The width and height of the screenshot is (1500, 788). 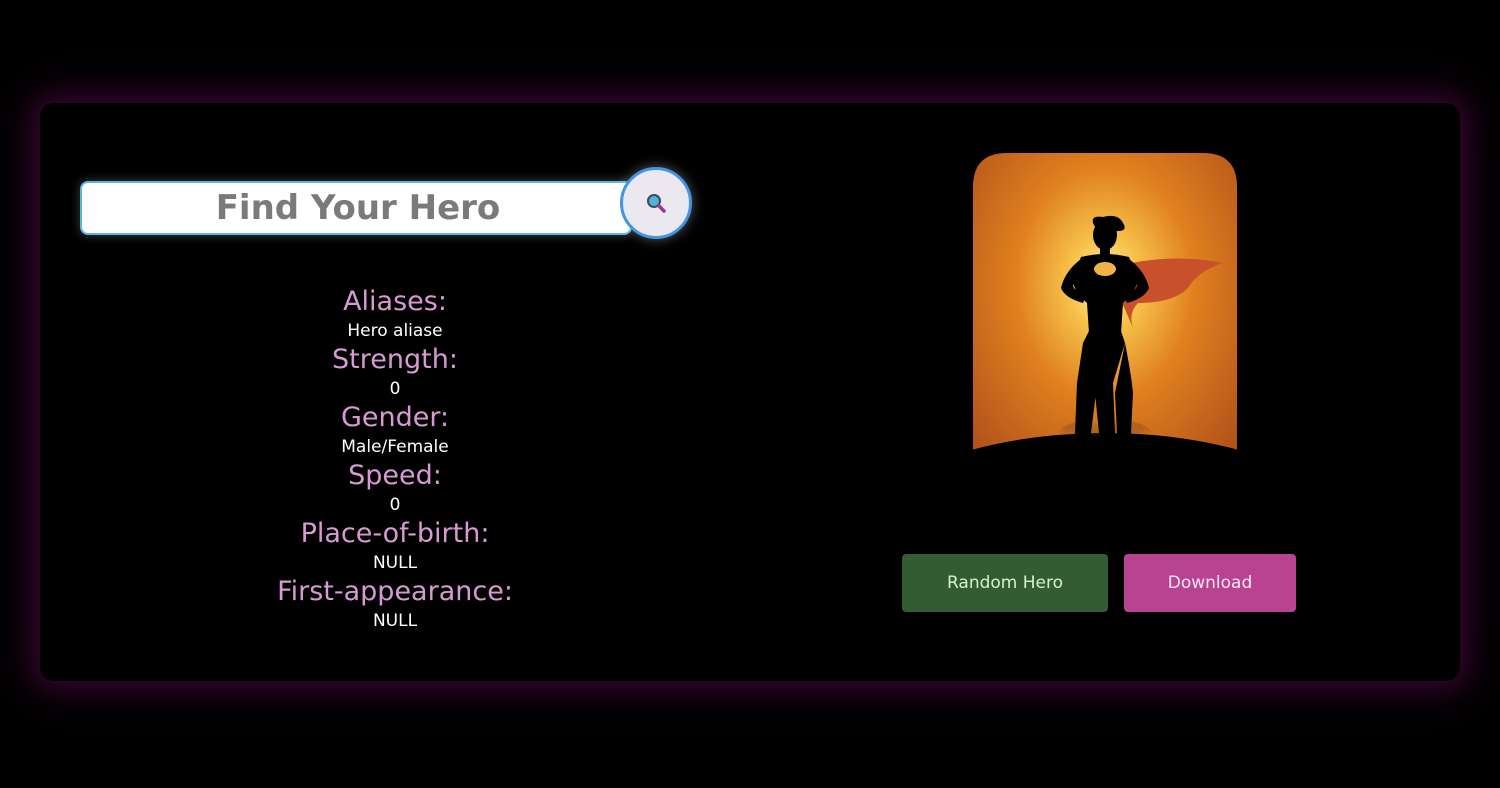 I want to click on hero-image, so click(x=1105, y=325).